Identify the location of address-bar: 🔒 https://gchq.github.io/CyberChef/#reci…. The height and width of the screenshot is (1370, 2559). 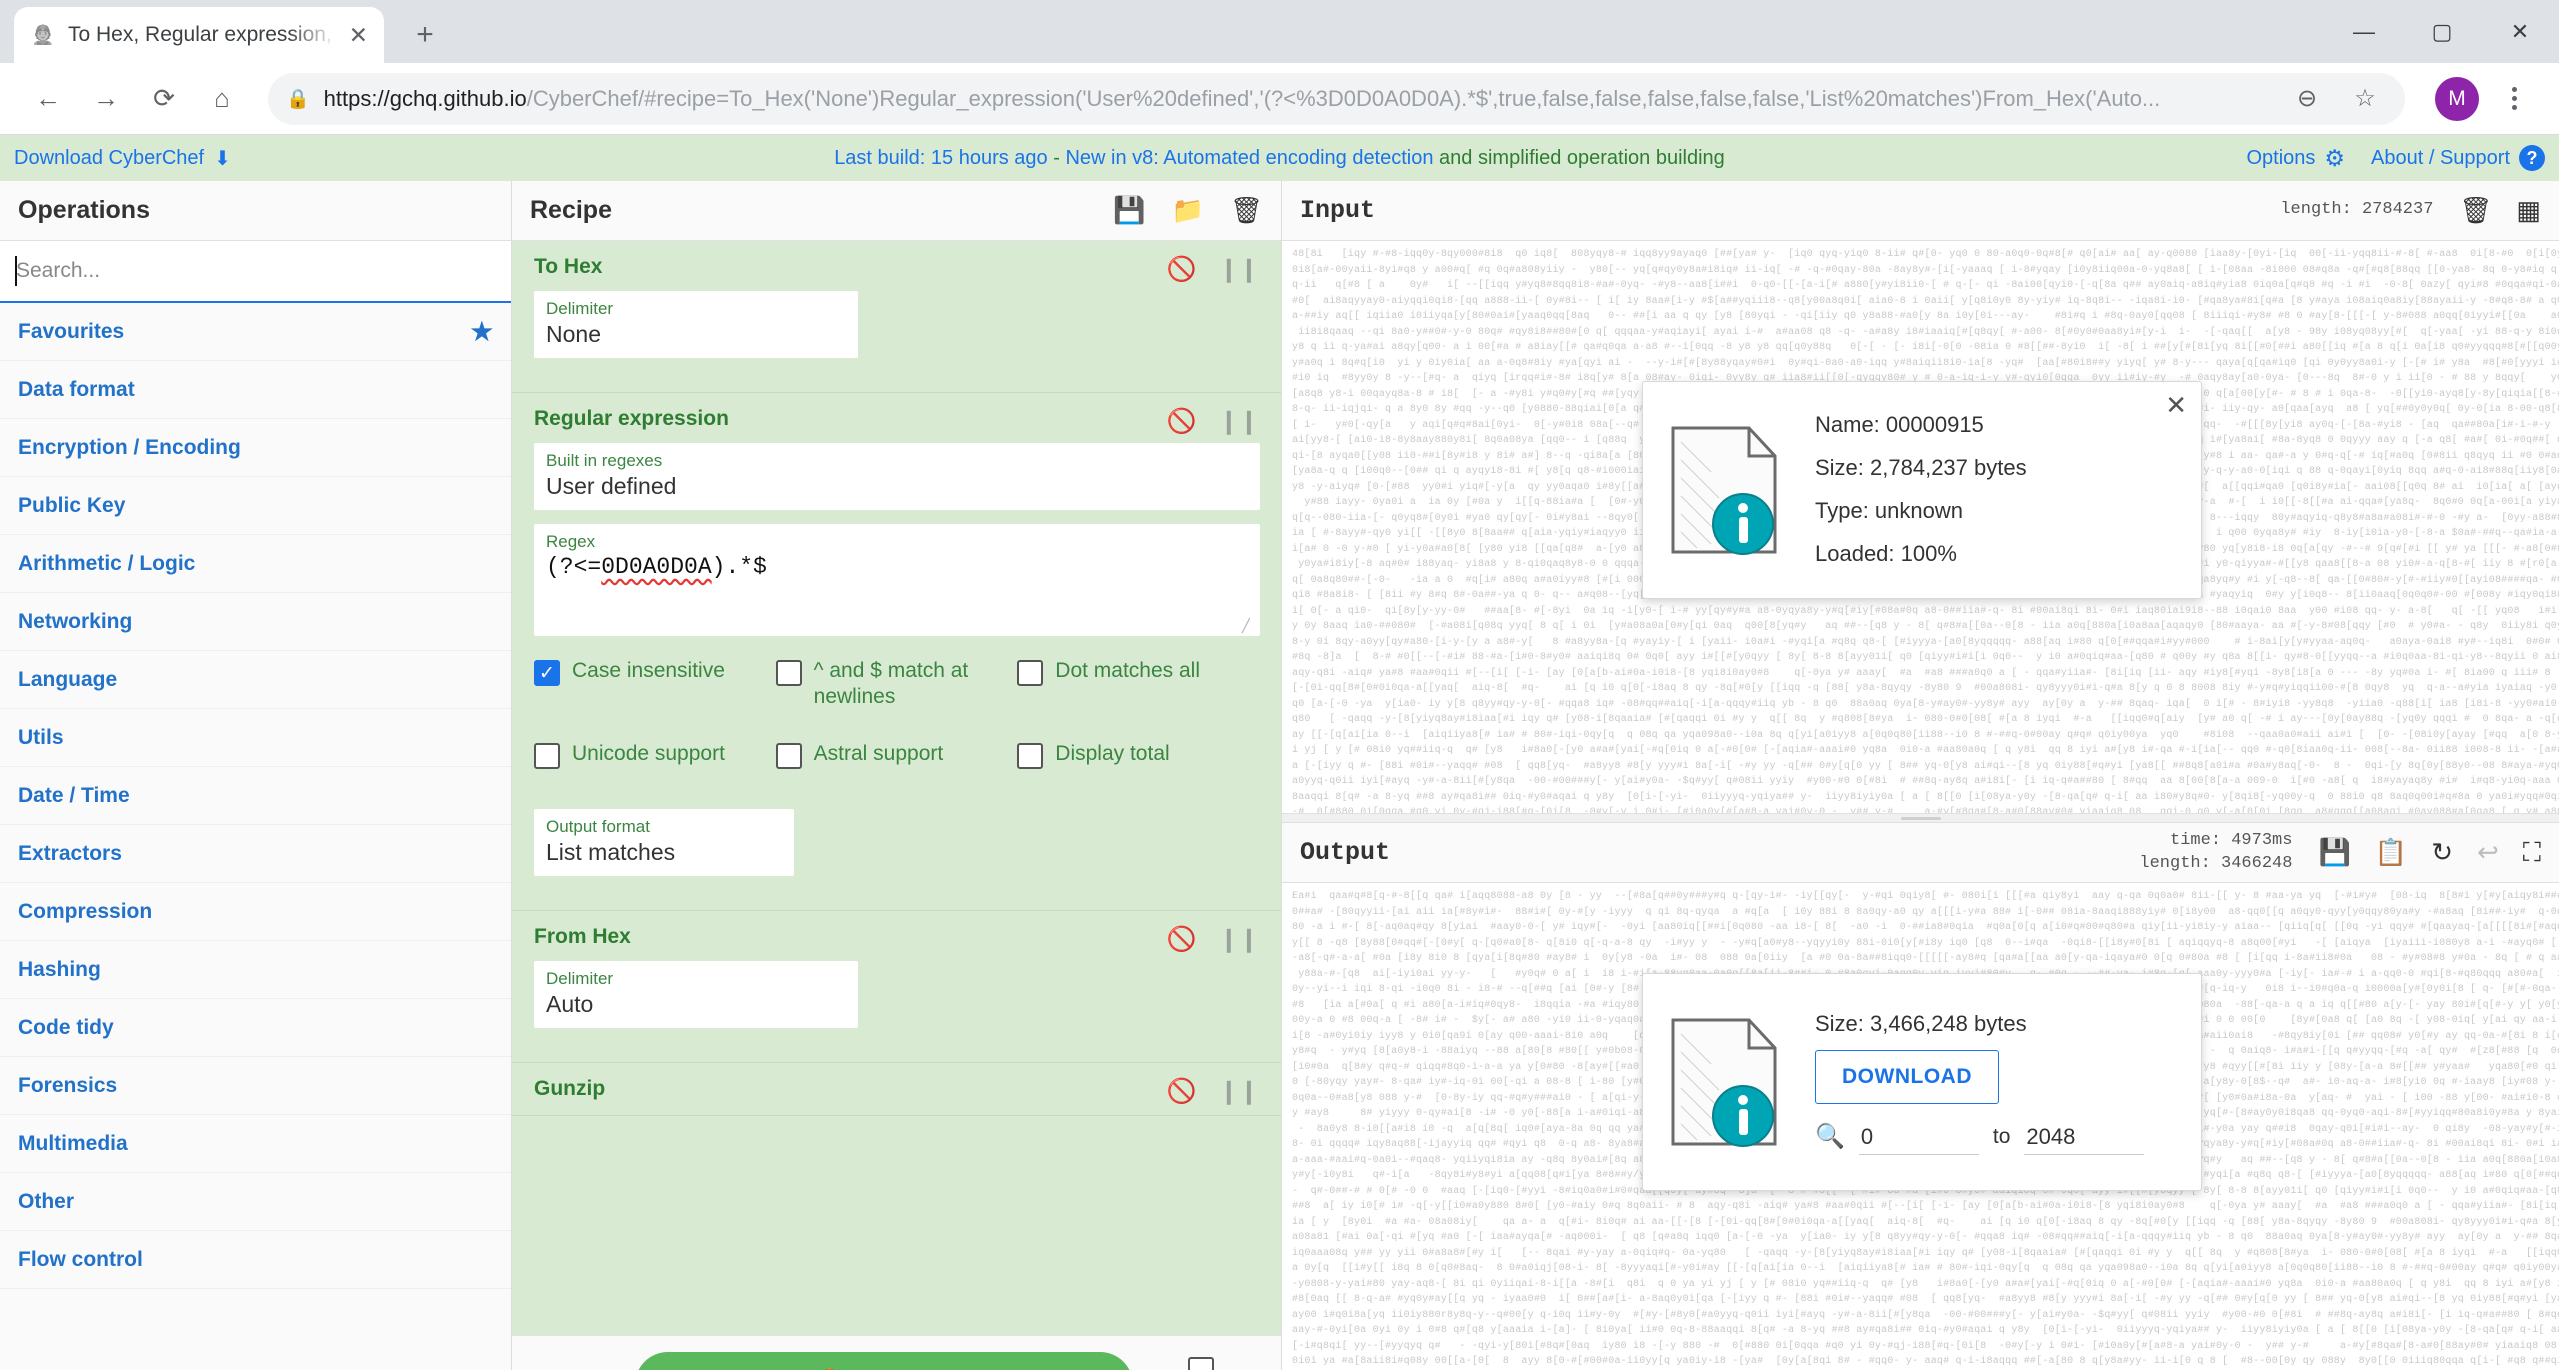
(1336, 98).